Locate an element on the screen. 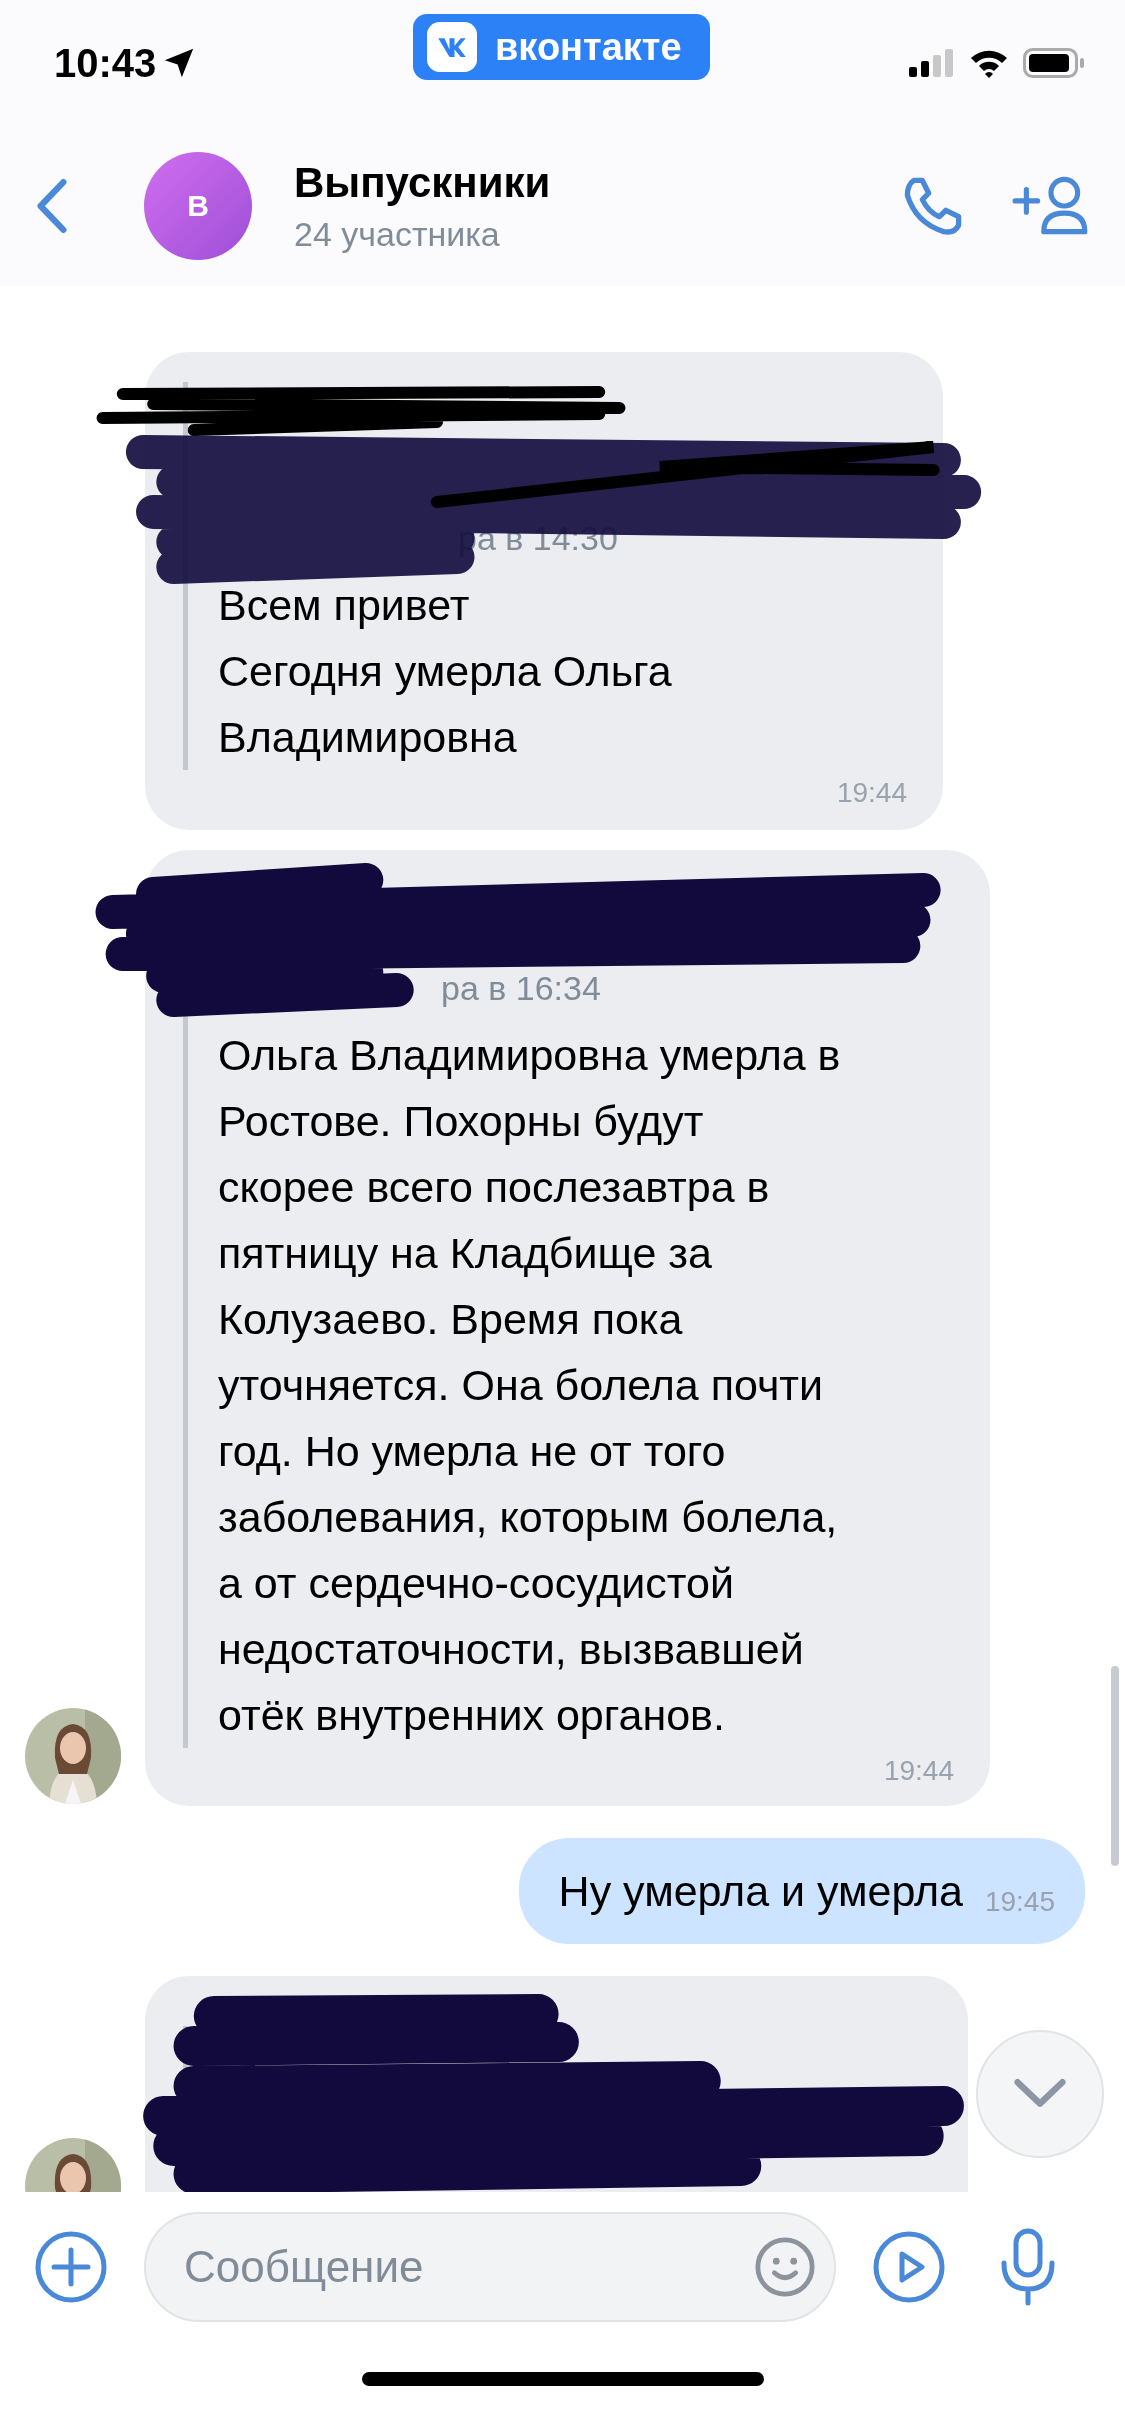  battery-icon is located at coordinates (1054, 63).